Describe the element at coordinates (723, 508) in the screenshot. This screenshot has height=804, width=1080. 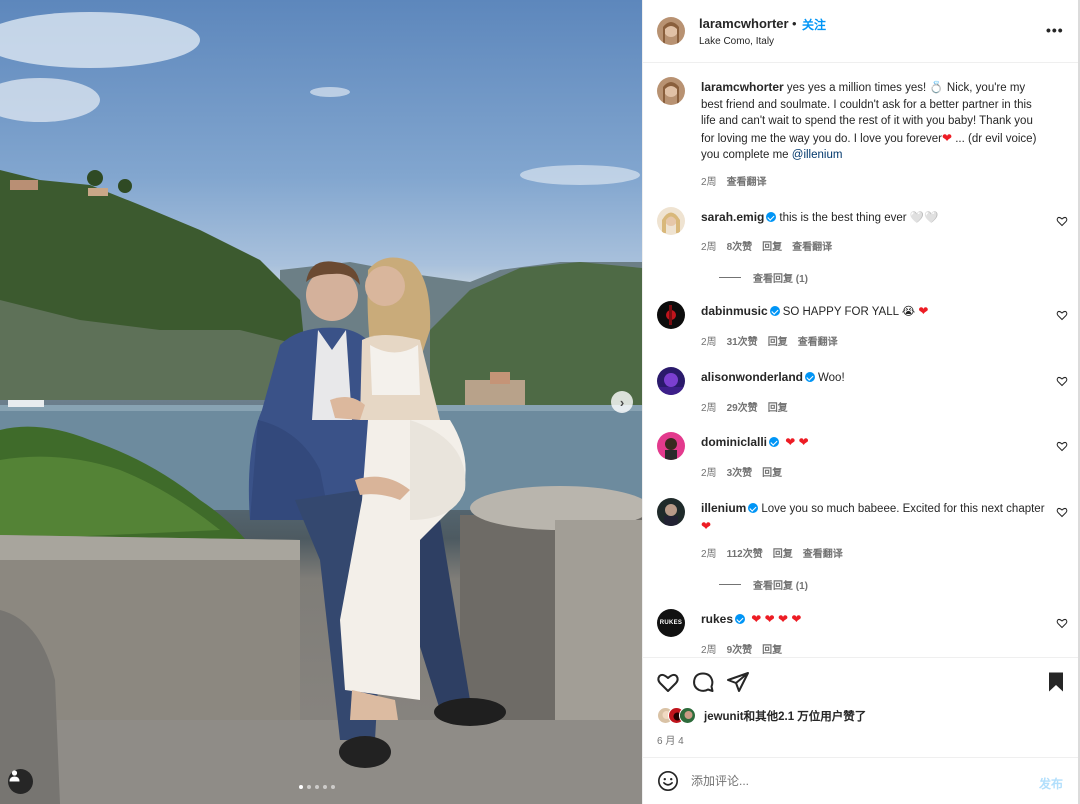
I see `comment-username: illenium` at that location.